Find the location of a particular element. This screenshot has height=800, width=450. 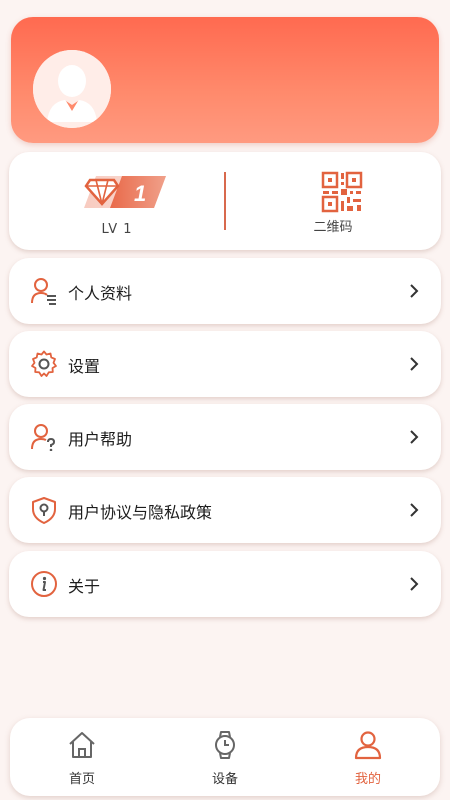

stats-card: 1 LV 1 二维码 is located at coordinates (225, 201).